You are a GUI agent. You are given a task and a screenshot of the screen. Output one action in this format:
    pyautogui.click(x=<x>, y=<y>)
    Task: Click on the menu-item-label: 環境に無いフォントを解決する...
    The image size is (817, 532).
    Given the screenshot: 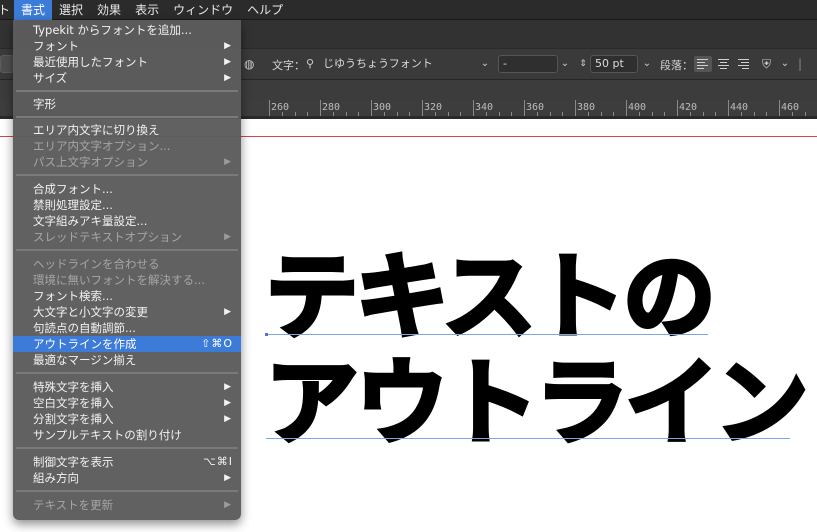 What is the action you would take?
    pyautogui.click(x=119, y=280)
    